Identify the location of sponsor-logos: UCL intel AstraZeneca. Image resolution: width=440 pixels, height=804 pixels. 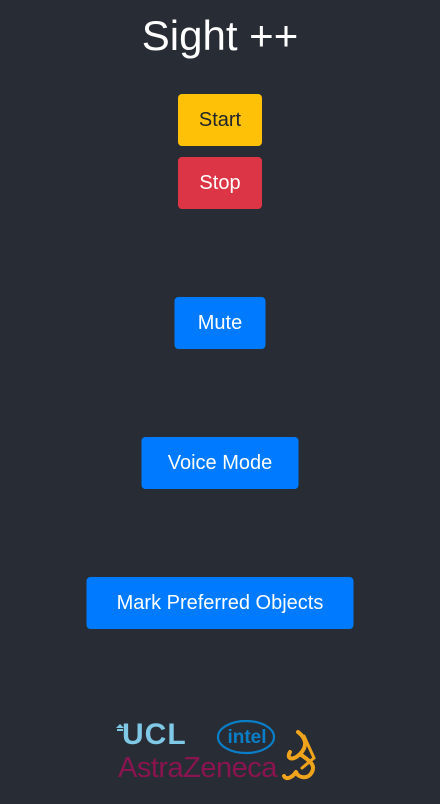
(221, 750).